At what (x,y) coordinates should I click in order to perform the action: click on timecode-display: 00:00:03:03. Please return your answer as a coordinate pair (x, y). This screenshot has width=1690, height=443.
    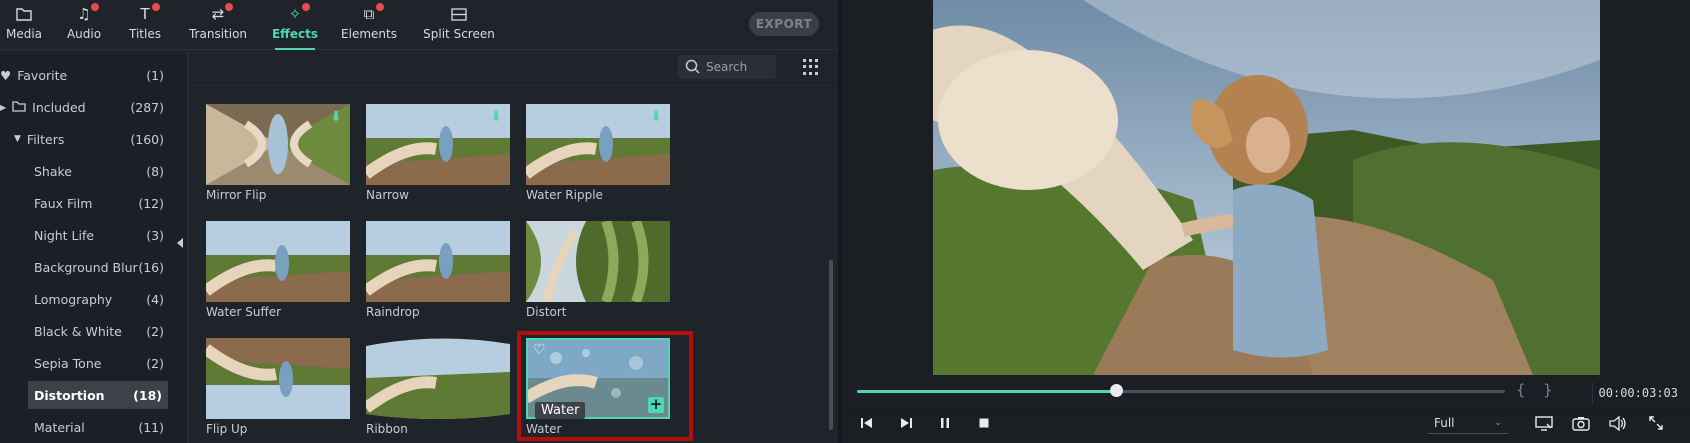
    Looking at the image, I should click on (1635, 393).